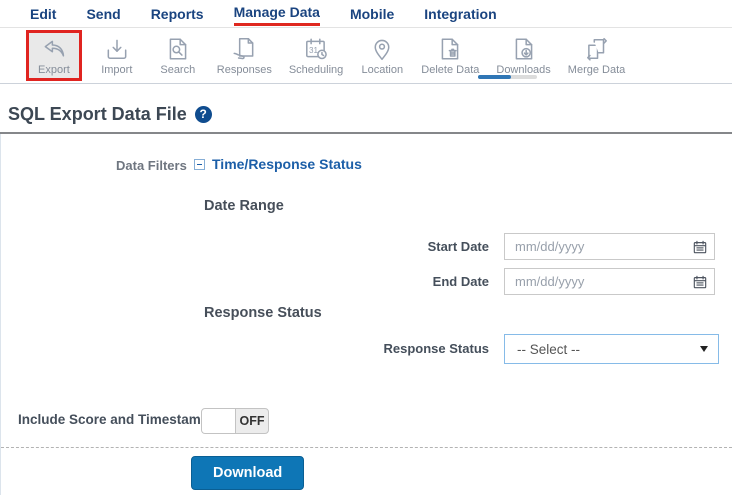  What do you see at coordinates (316, 69) in the screenshot?
I see `toolbar-item-label: Scheduling` at bounding box center [316, 69].